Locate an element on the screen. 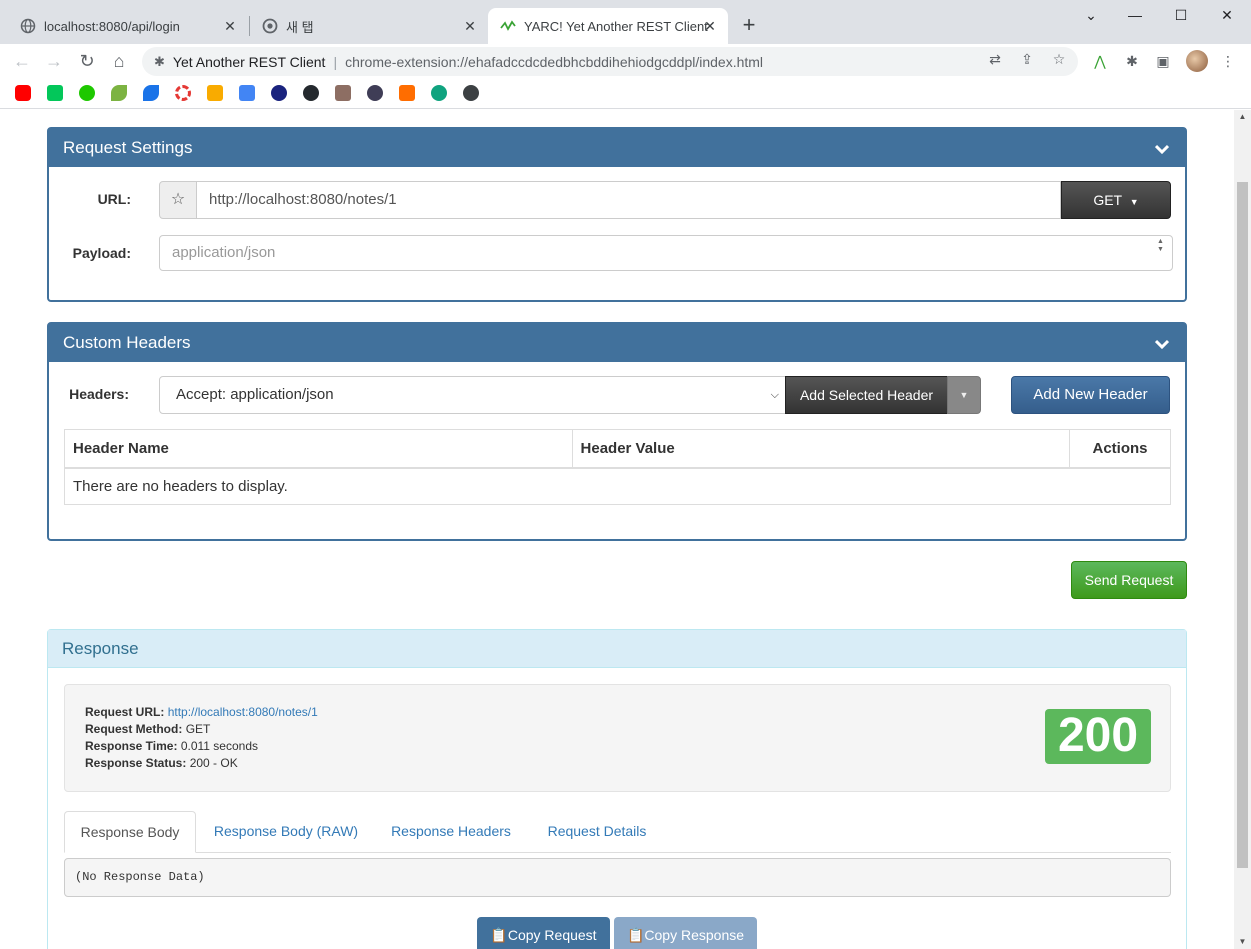 This screenshot has width=1251, height=949. back-icon: ← is located at coordinates (22, 61).